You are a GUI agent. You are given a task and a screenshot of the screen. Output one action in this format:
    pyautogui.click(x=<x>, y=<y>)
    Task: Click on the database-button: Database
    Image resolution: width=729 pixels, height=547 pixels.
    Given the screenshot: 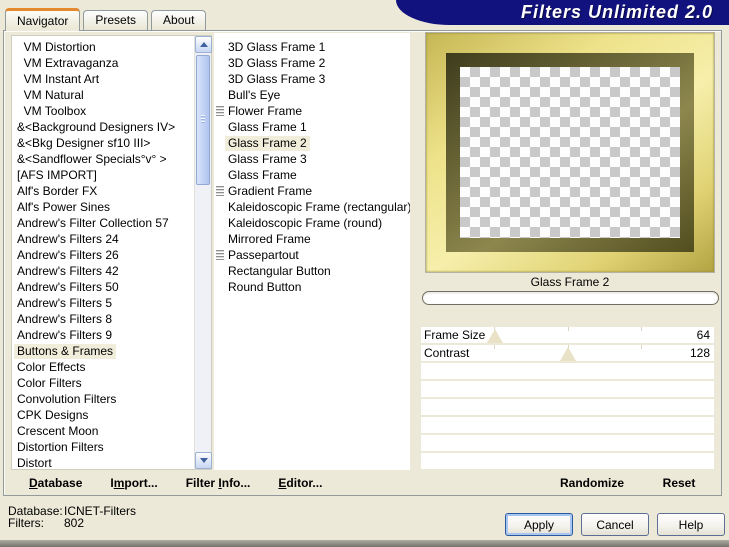 What is the action you would take?
    pyautogui.click(x=55, y=483)
    